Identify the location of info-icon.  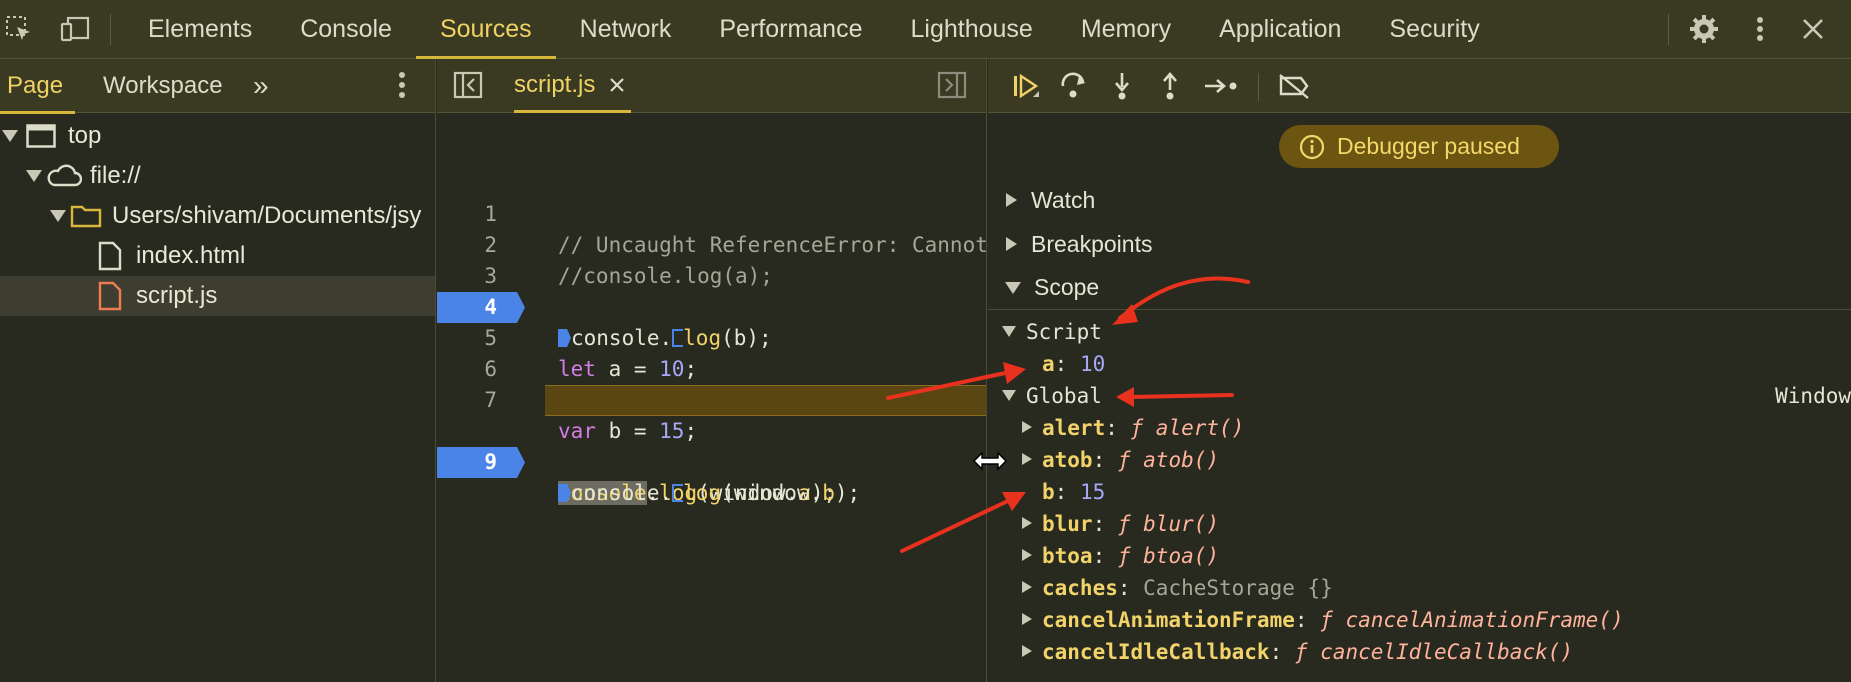
(1312, 147).